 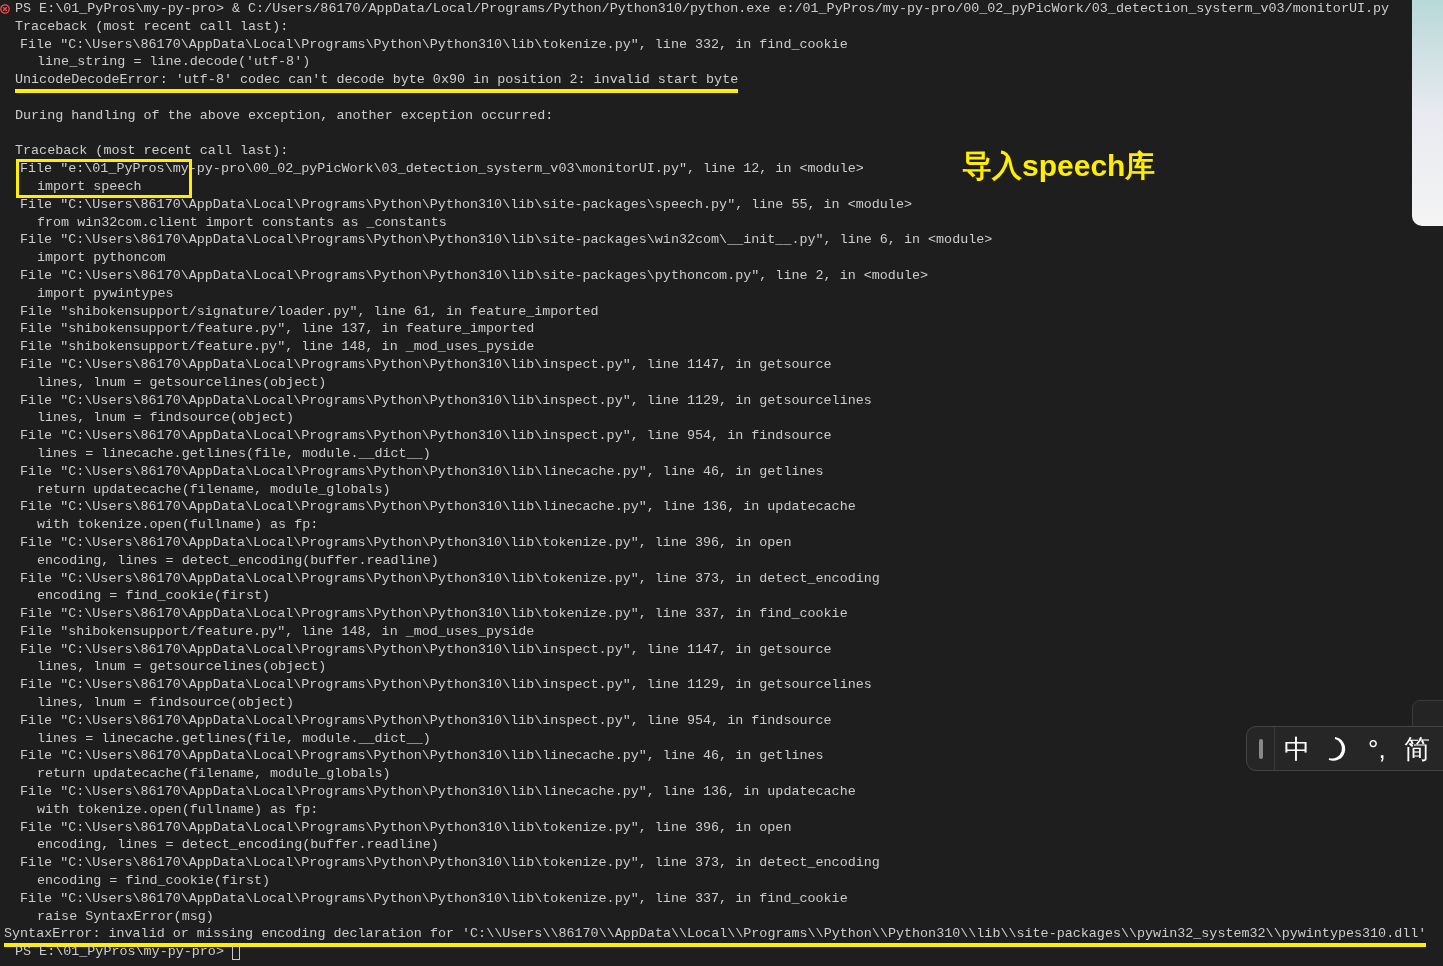 What do you see at coordinates (284, 115) in the screenshot?
I see `output-line: During handling of the above exception, another exception occurred:` at bounding box center [284, 115].